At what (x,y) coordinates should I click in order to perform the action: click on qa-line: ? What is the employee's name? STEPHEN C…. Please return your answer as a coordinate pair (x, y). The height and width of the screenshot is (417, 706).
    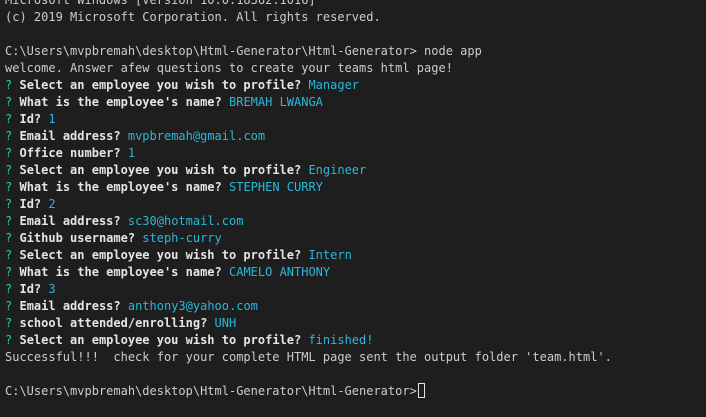
    Looking at the image, I should click on (355, 187).